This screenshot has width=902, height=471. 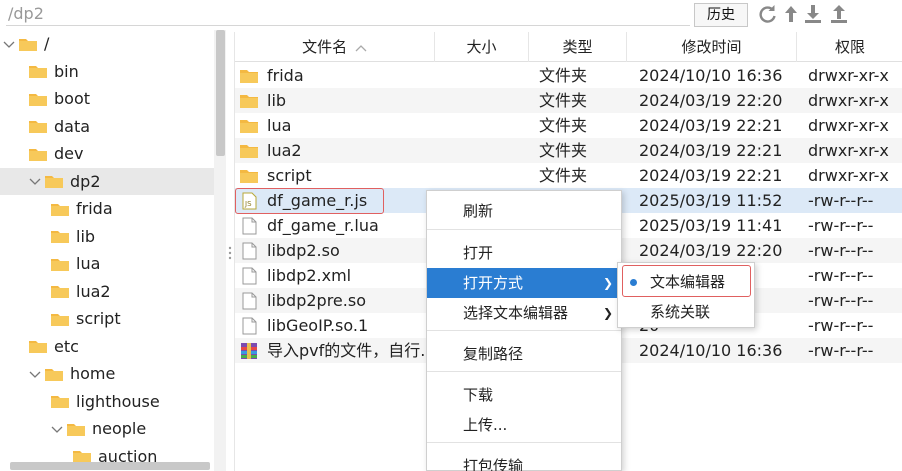 What do you see at coordinates (119, 428) in the screenshot?
I see `tree-item-label: neople` at bounding box center [119, 428].